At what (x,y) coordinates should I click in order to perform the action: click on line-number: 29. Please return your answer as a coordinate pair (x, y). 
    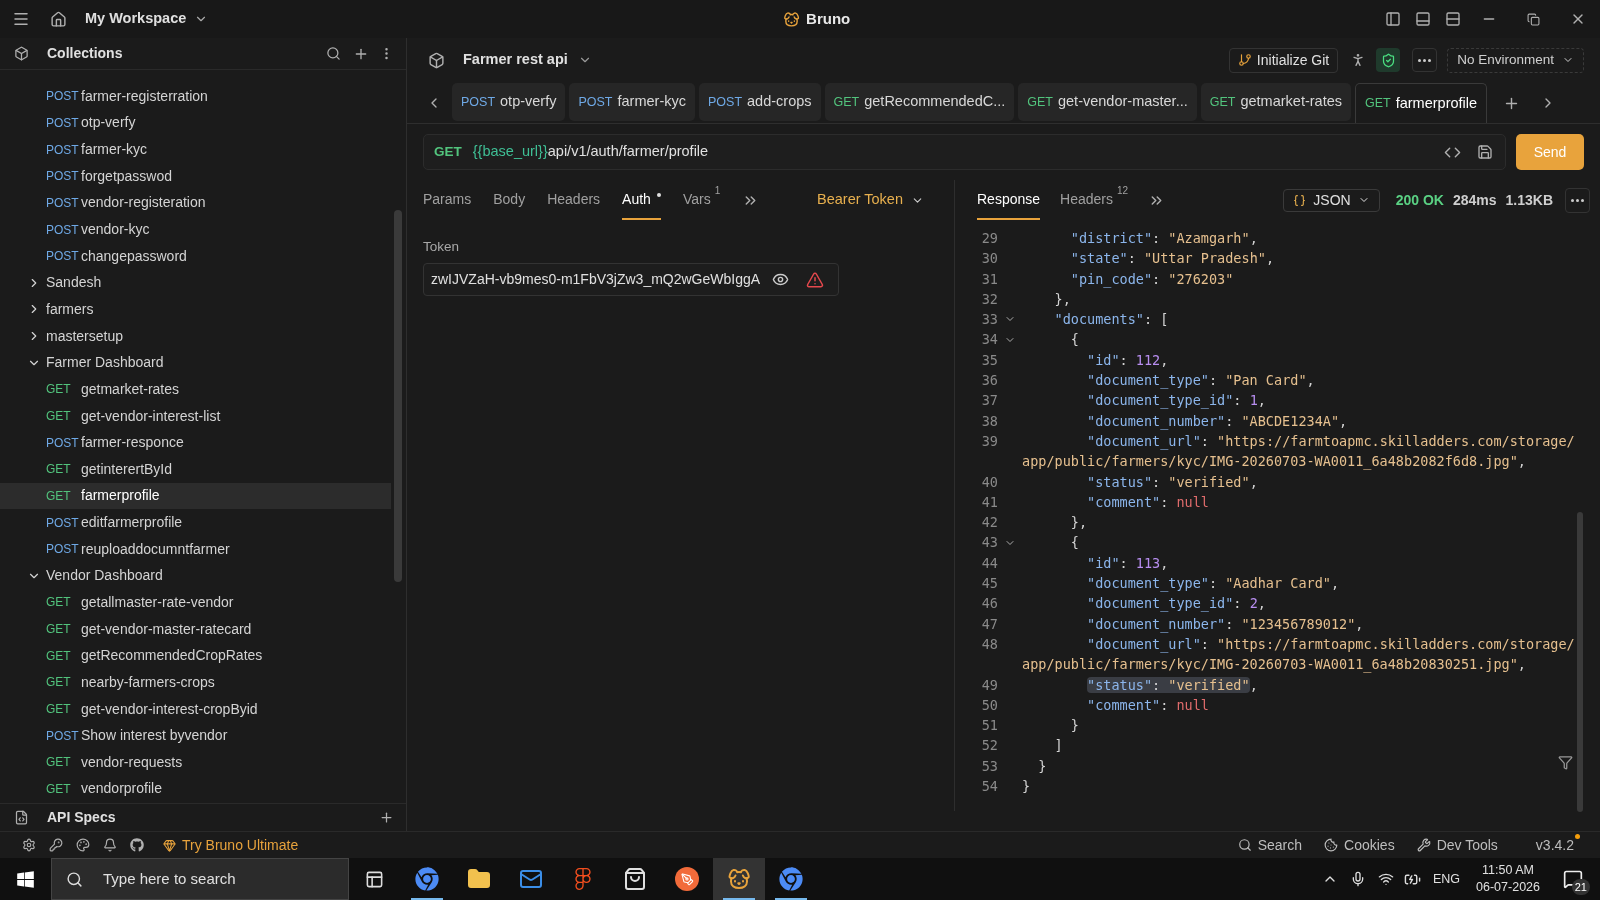
    Looking at the image, I should click on (989, 238).